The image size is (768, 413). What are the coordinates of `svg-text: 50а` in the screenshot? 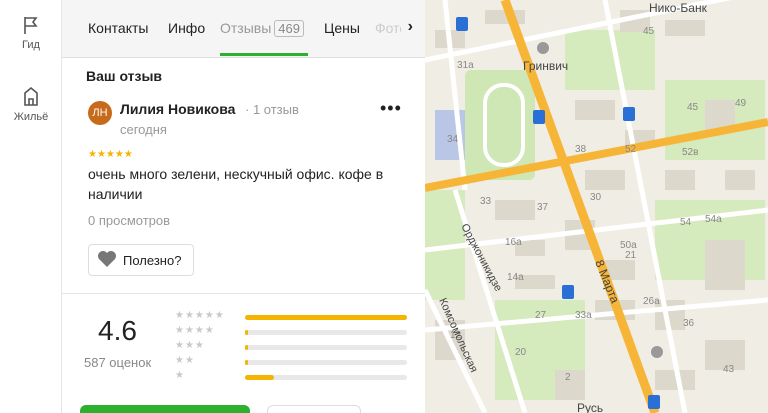 It's located at (628, 245).